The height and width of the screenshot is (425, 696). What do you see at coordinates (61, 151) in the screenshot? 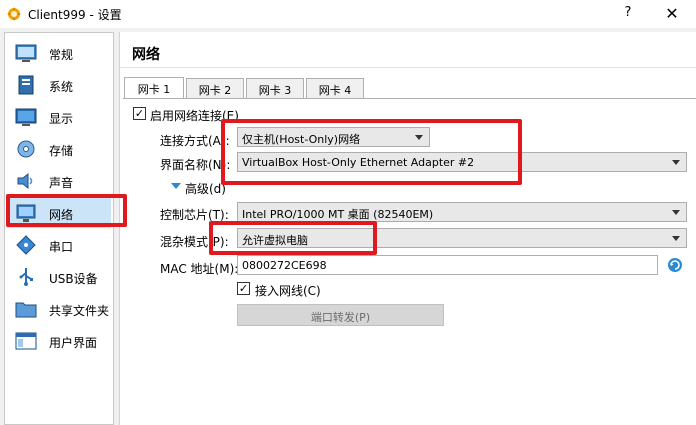
I see `sidebar-item-label: 存储` at bounding box center [61, 151].